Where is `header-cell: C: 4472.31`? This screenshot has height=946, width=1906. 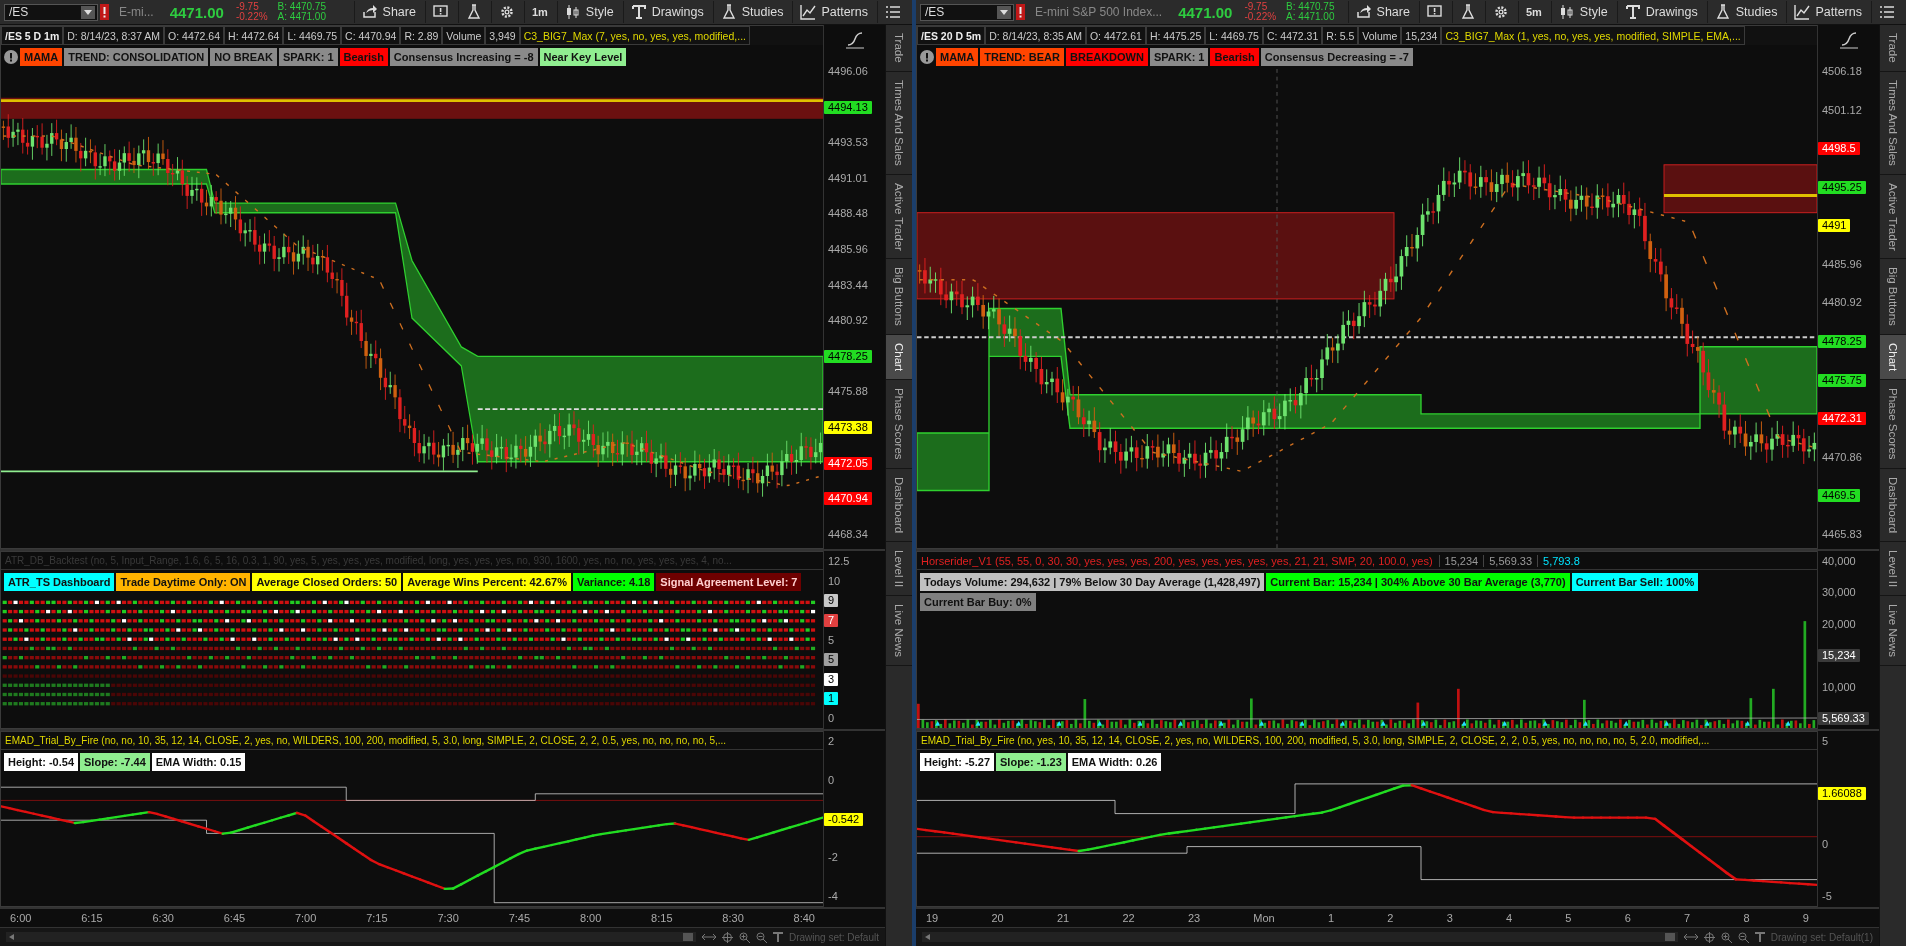
header-cell: C: 4472.31 is located at coordinates (1292, 35).